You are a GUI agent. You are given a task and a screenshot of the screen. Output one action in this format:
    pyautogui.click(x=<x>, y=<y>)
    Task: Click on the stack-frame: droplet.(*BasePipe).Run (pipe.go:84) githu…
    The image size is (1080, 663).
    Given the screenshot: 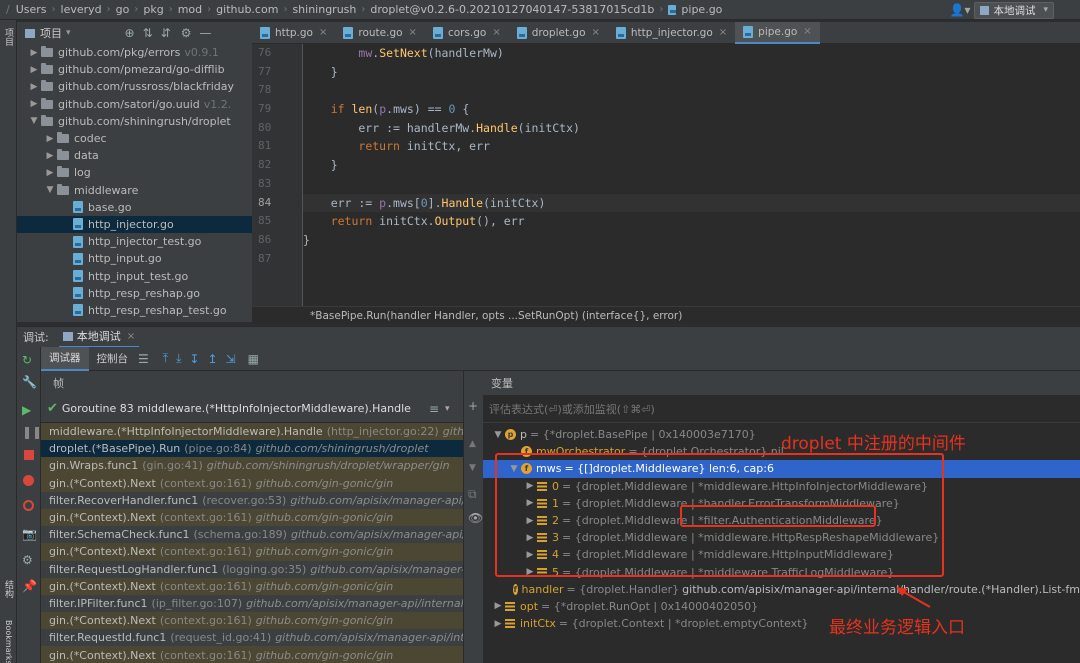 What is the action you would take?
    pyautogui.click(x=252, y=449)
    